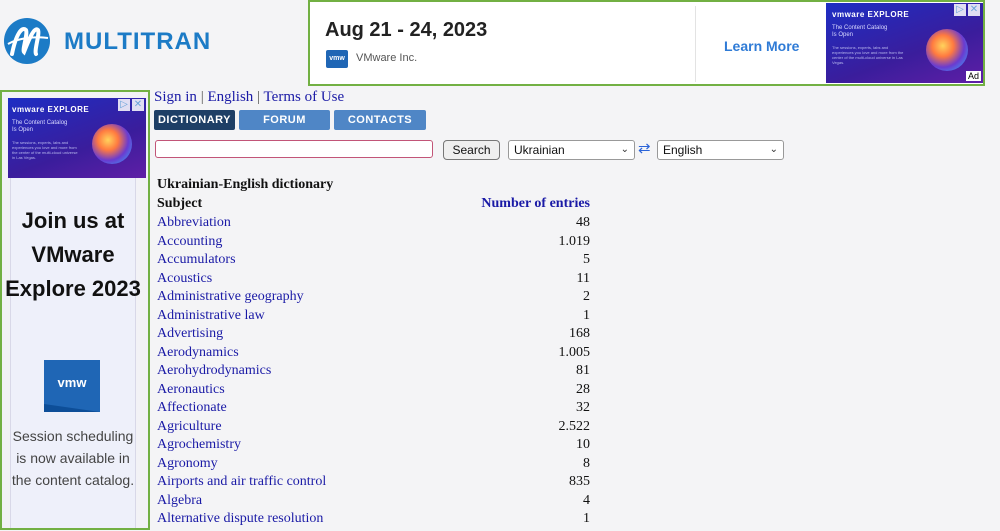 This screenshot has height=531, width=1000. What do you see at coordinates (373, 408) in the screenshot?
I see `table-row: Affectionate 32` at bounding box center [373, 408].